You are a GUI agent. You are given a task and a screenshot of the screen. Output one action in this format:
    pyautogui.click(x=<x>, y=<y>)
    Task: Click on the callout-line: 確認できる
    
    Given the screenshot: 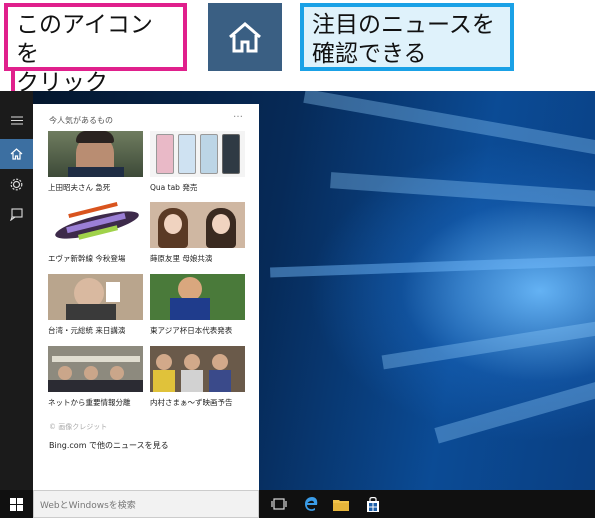 What is the action you would take?
    pyautogui.click(x=369, y=54)
    